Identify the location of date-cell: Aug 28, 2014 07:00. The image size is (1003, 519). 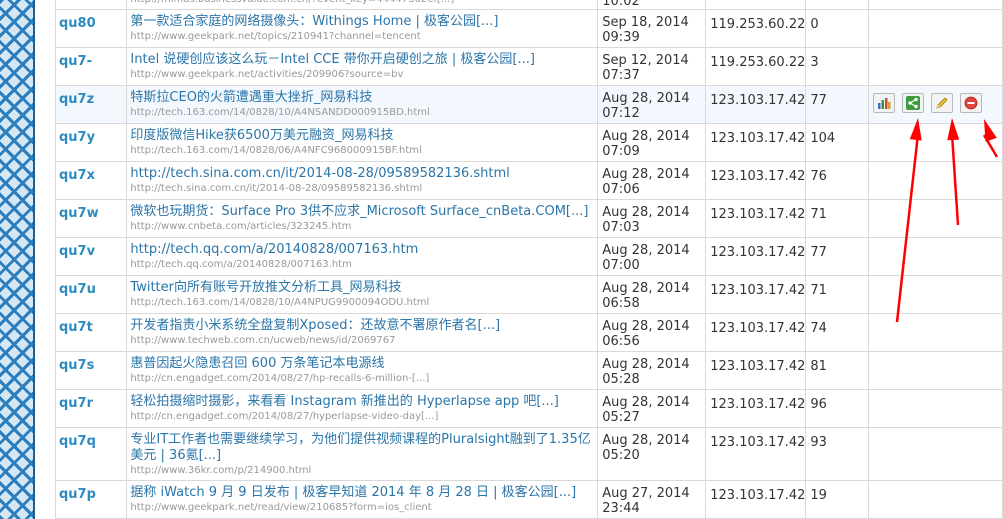
(652, 256).